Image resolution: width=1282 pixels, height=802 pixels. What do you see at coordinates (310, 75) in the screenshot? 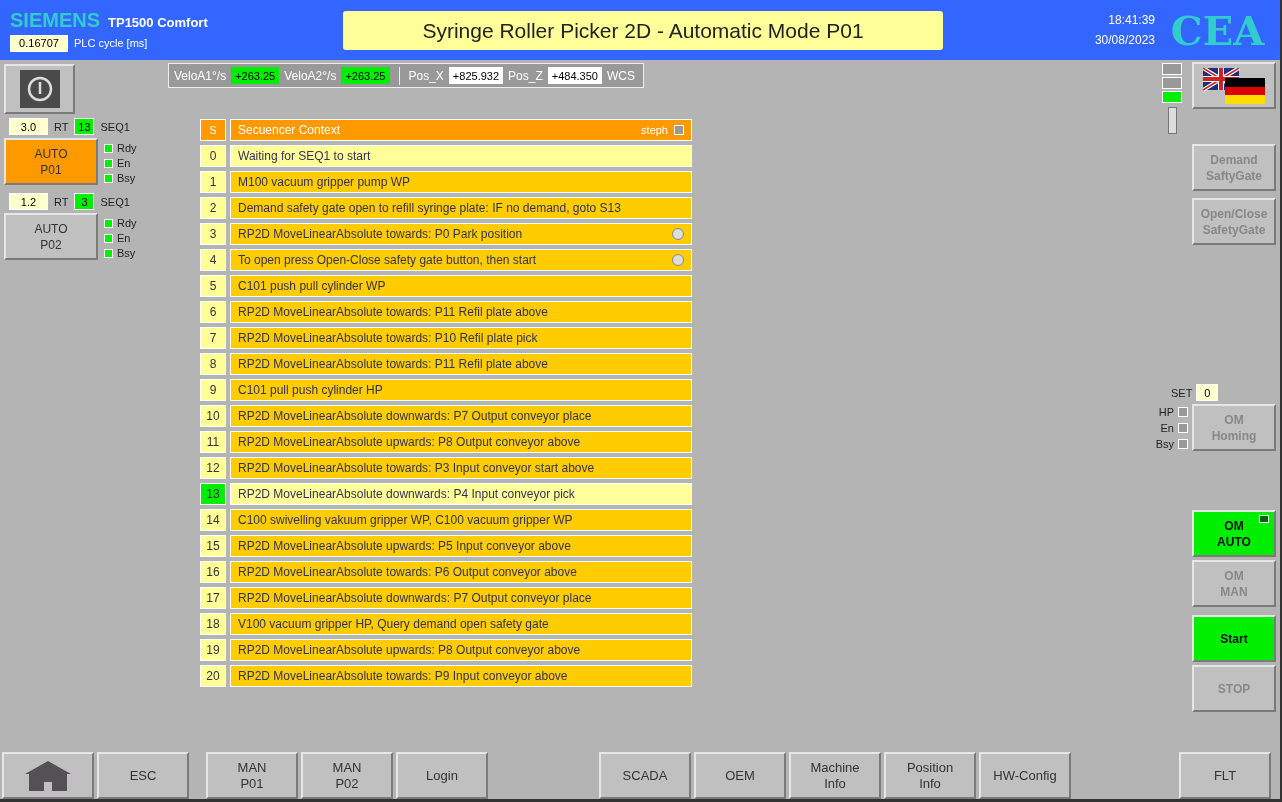
I see `readout-label: VeloA2°/s` at bounding box center [310, 75].